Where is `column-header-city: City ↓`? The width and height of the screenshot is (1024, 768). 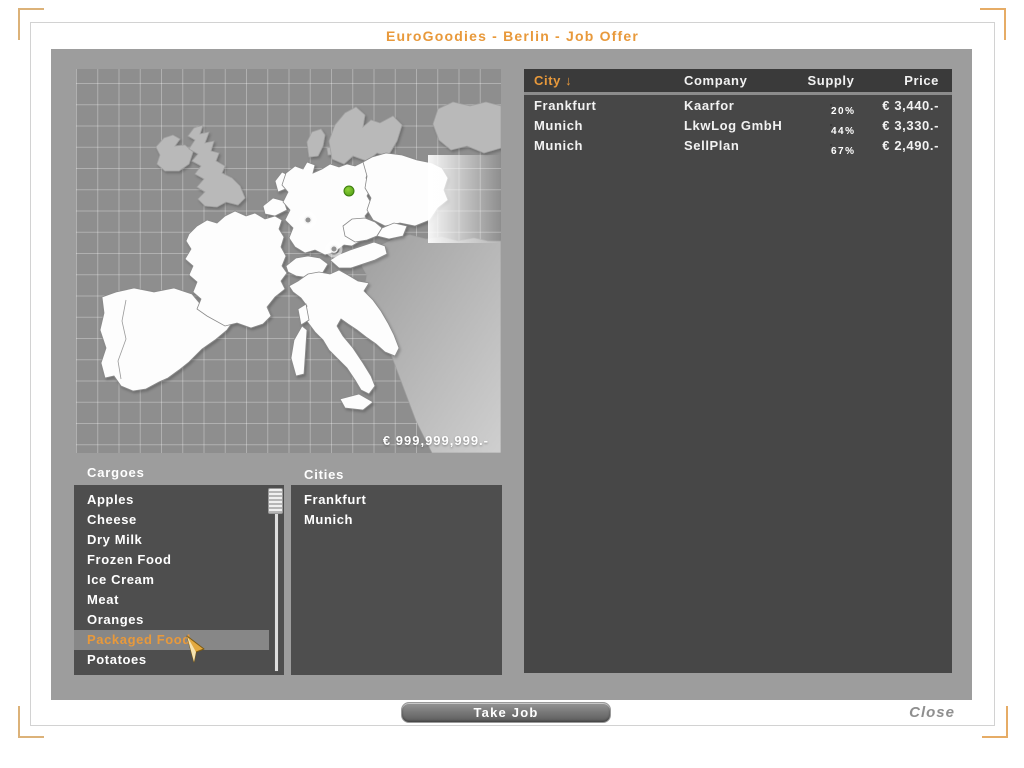
column-header-city: City ↓ is located at coordinates (599, 80).